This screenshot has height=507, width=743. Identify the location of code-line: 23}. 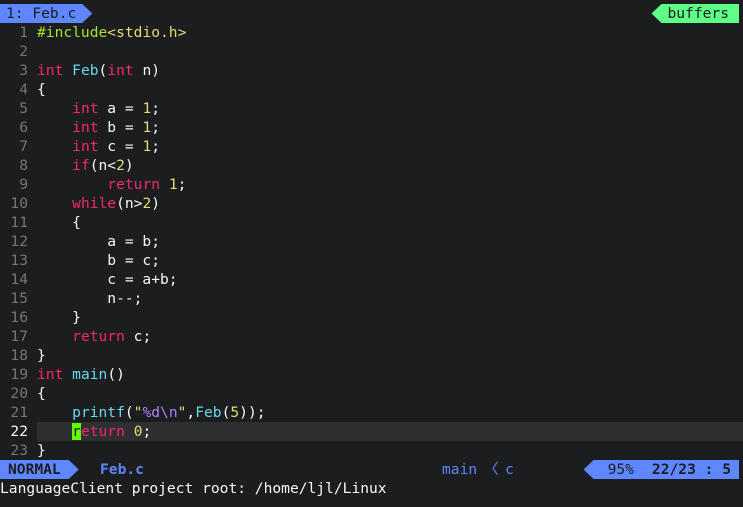
(371, 450).